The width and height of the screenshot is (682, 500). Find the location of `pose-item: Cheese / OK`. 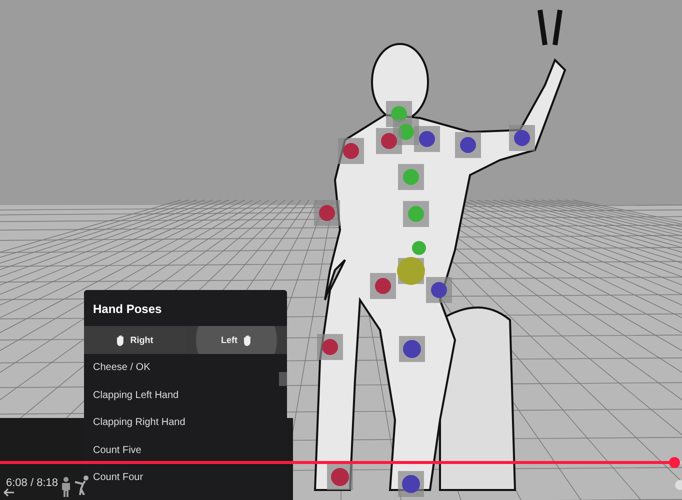

pose-item: Cheese / OK is located at coordinates (185, 368).